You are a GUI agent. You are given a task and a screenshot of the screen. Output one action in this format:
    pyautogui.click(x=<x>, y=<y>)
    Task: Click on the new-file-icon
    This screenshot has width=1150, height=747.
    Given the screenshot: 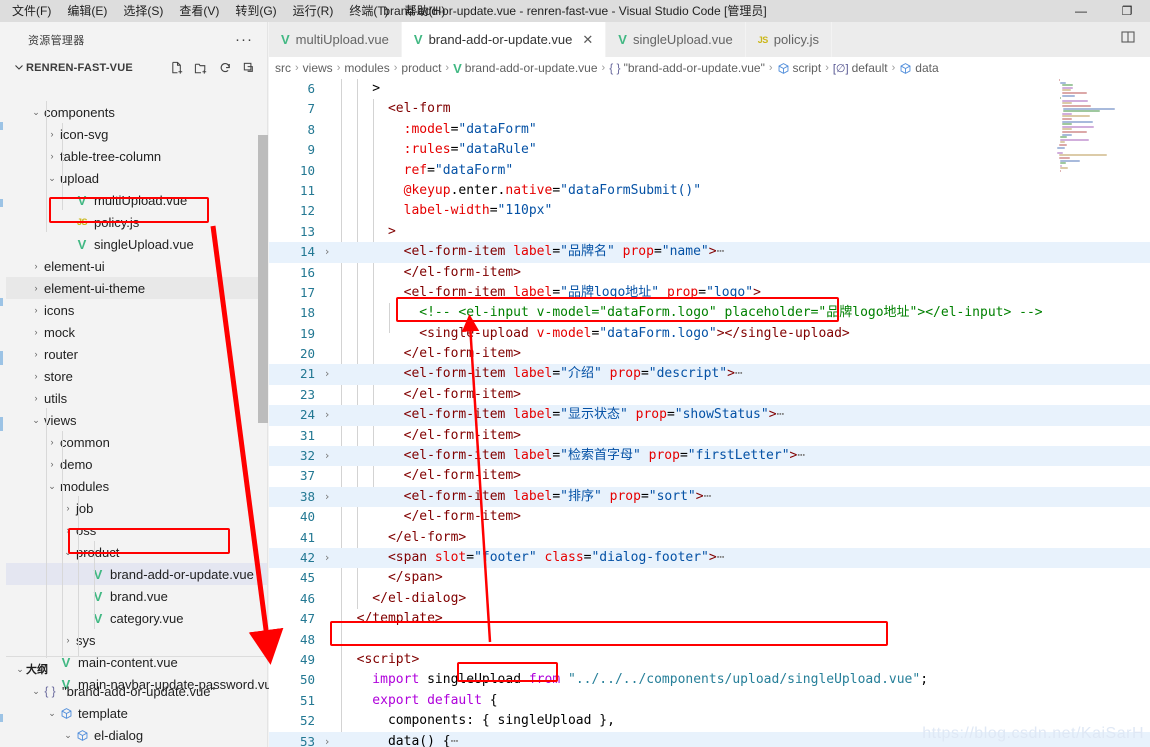 What is the action you would take?
    pyautogui.click(x=177, y=68)
    